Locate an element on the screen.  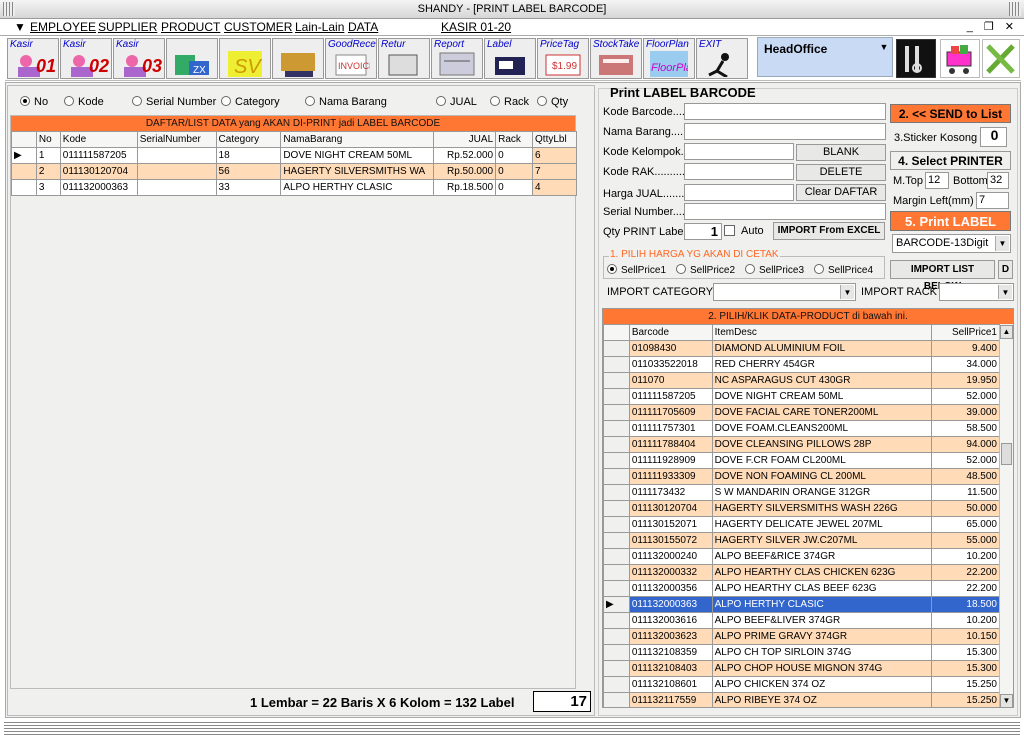
col-qtty-lbl: QttyLbl is located at coordinates (554, 139).